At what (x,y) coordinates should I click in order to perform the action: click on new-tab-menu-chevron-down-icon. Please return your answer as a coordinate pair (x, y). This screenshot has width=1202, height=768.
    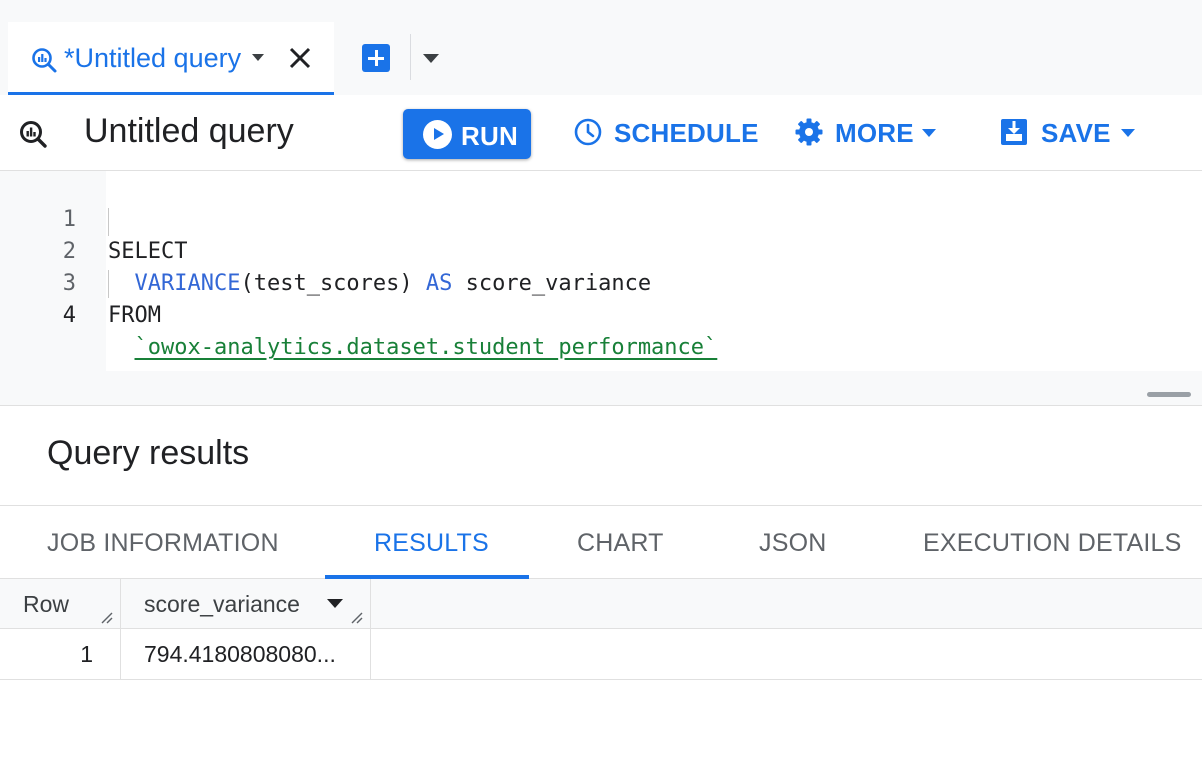
    Looking at the image, I should click on (431, 58).